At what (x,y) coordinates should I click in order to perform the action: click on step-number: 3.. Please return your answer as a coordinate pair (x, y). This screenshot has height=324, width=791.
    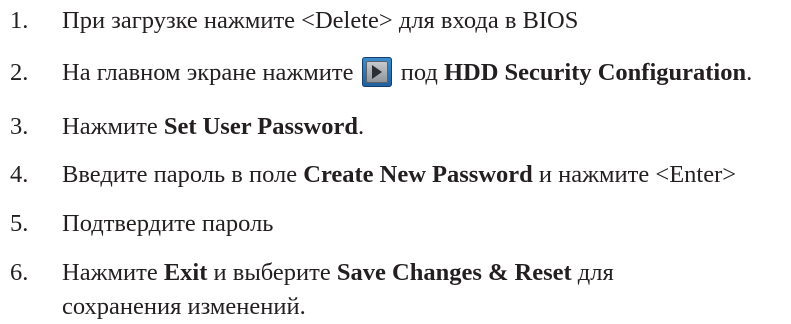
    Looking at the image, I should click on (19, 126).